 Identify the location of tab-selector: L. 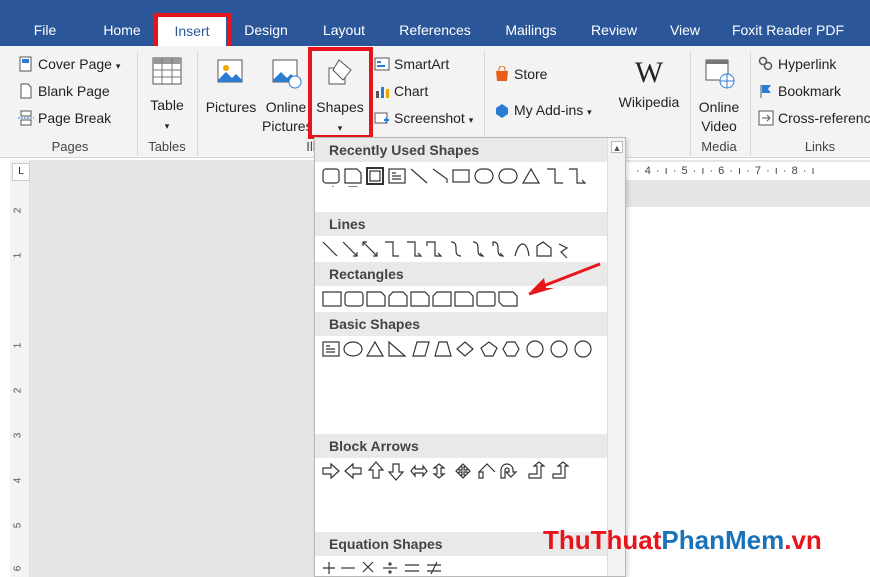
(21, 172).